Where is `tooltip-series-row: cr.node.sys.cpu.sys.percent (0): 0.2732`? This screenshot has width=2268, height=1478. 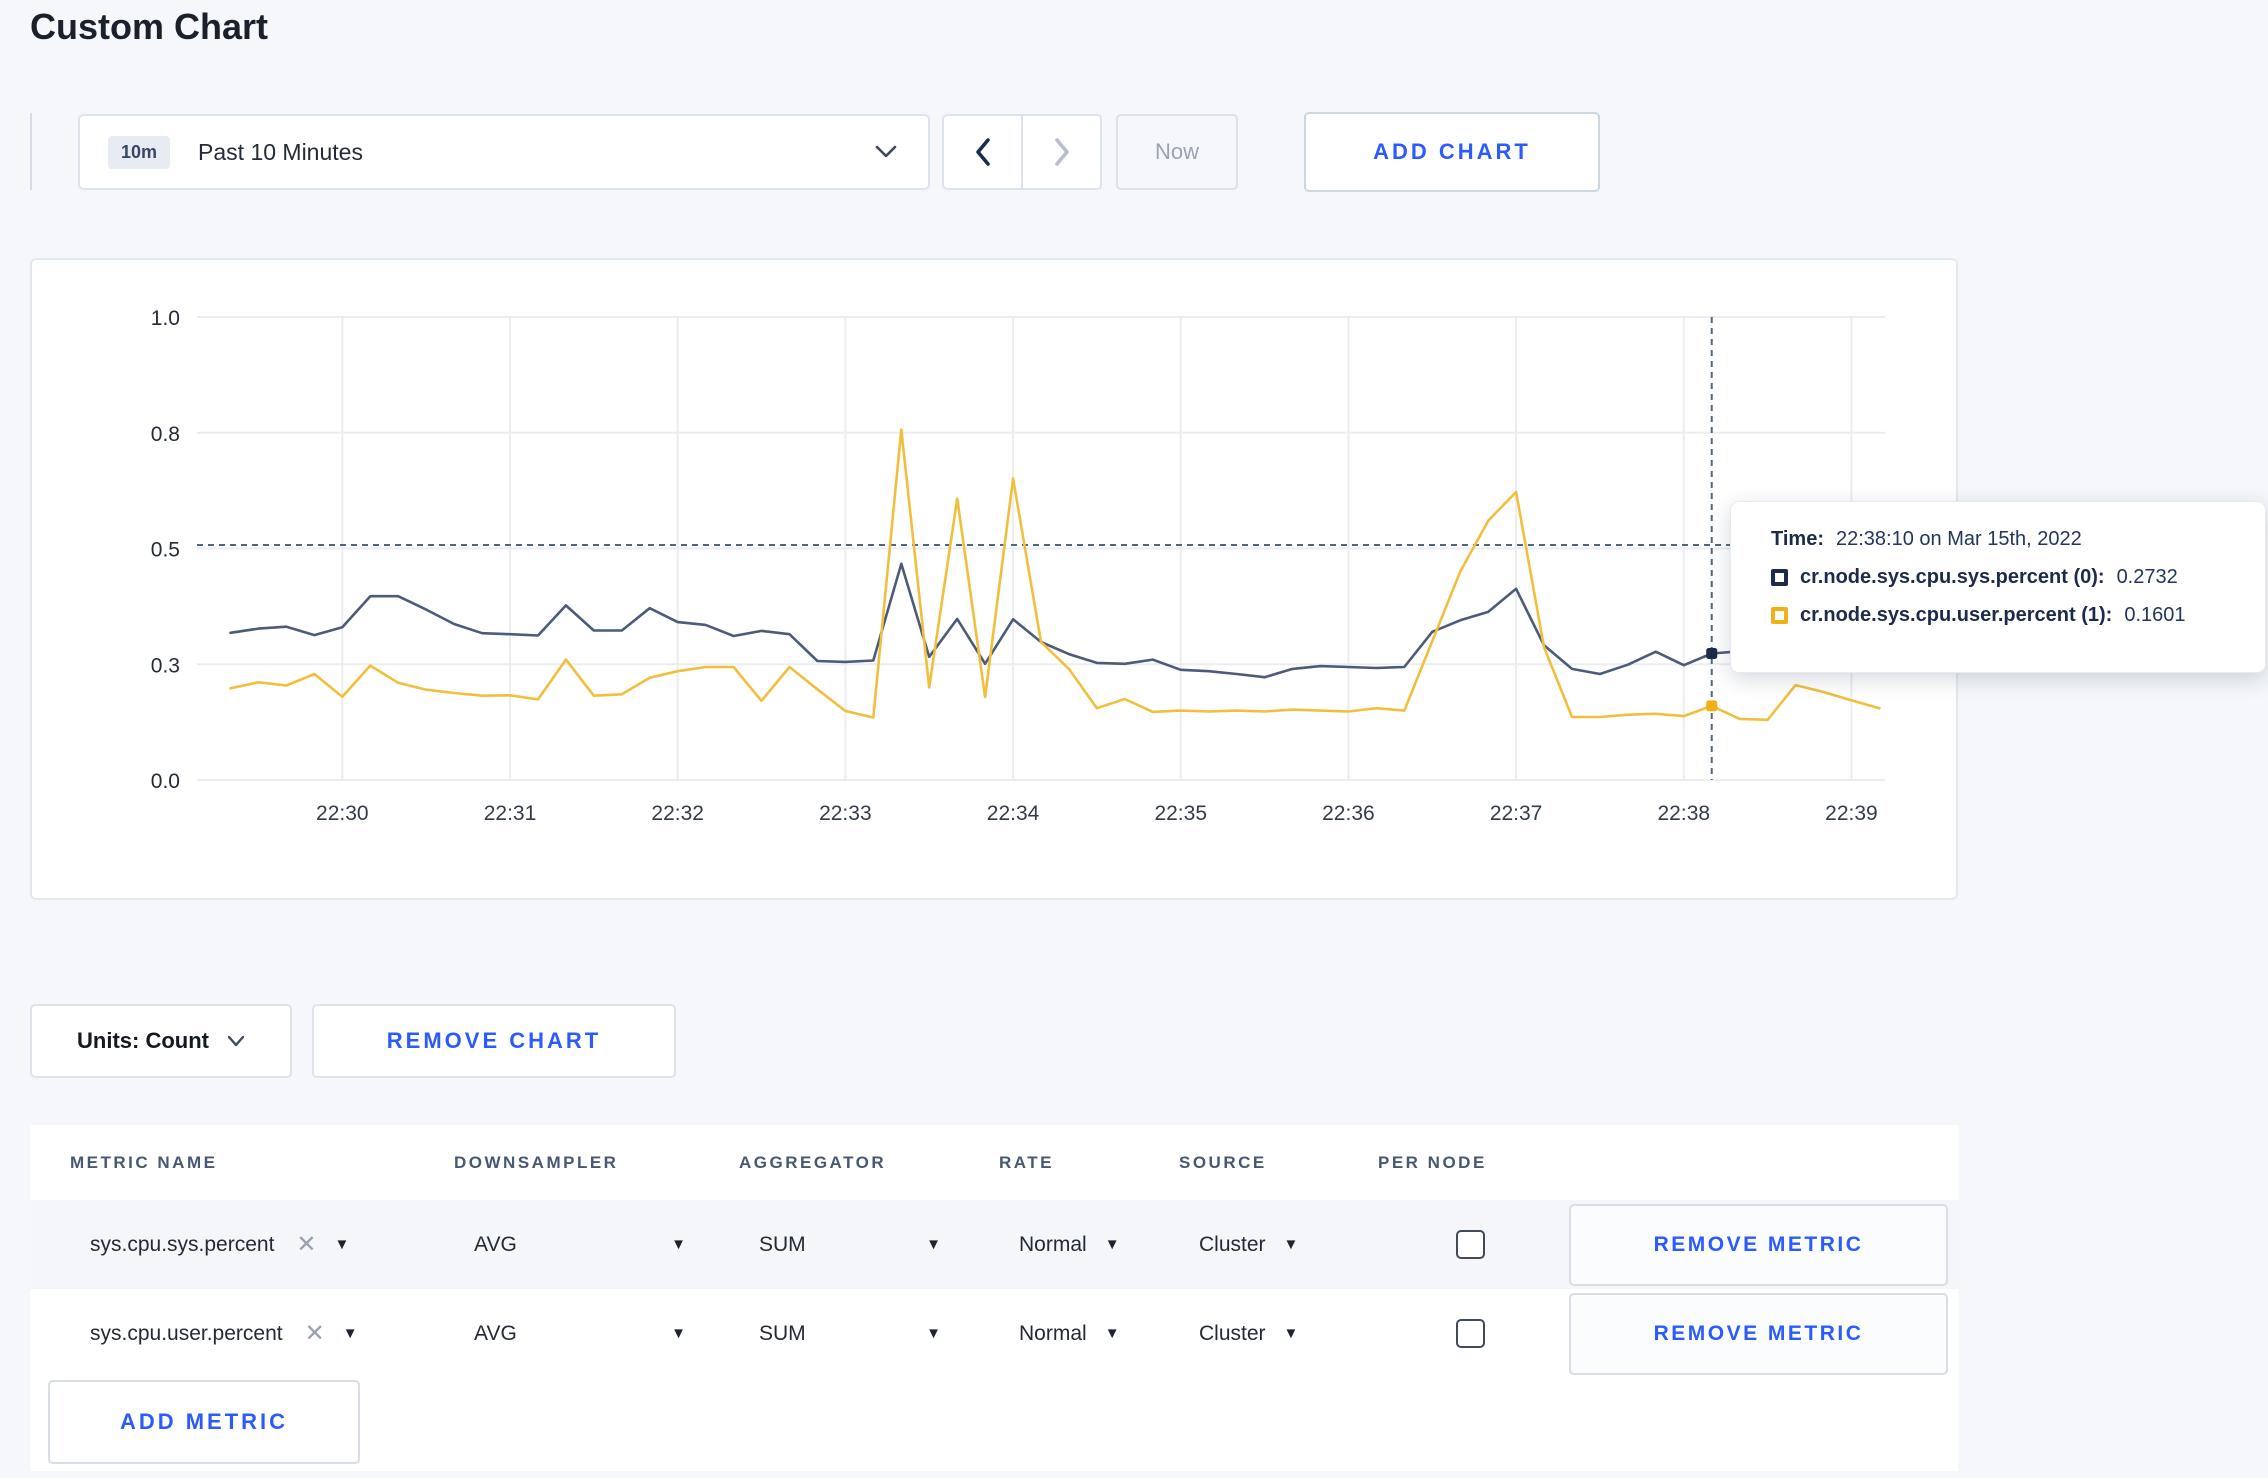
tooltip-series-row: cr.node.sys.cpu.sys.percent (0): 0.2732 is located at coordinates (2013, 577).